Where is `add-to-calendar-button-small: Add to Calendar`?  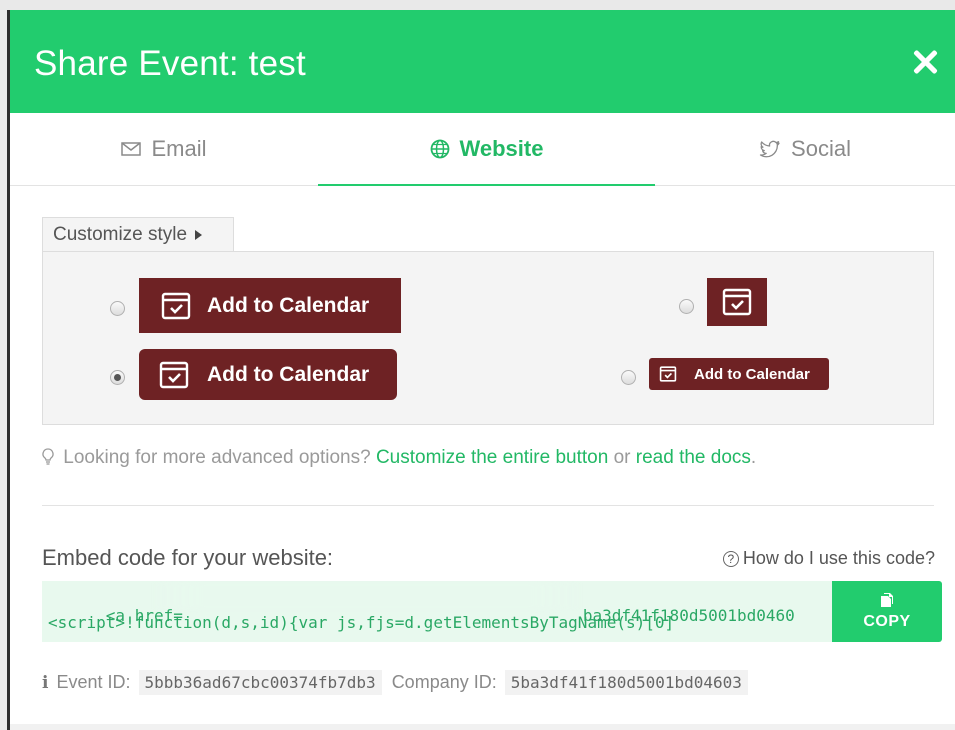 add-to-calendar-button-small: Add to Calendar is located at coordinates (739, 374).